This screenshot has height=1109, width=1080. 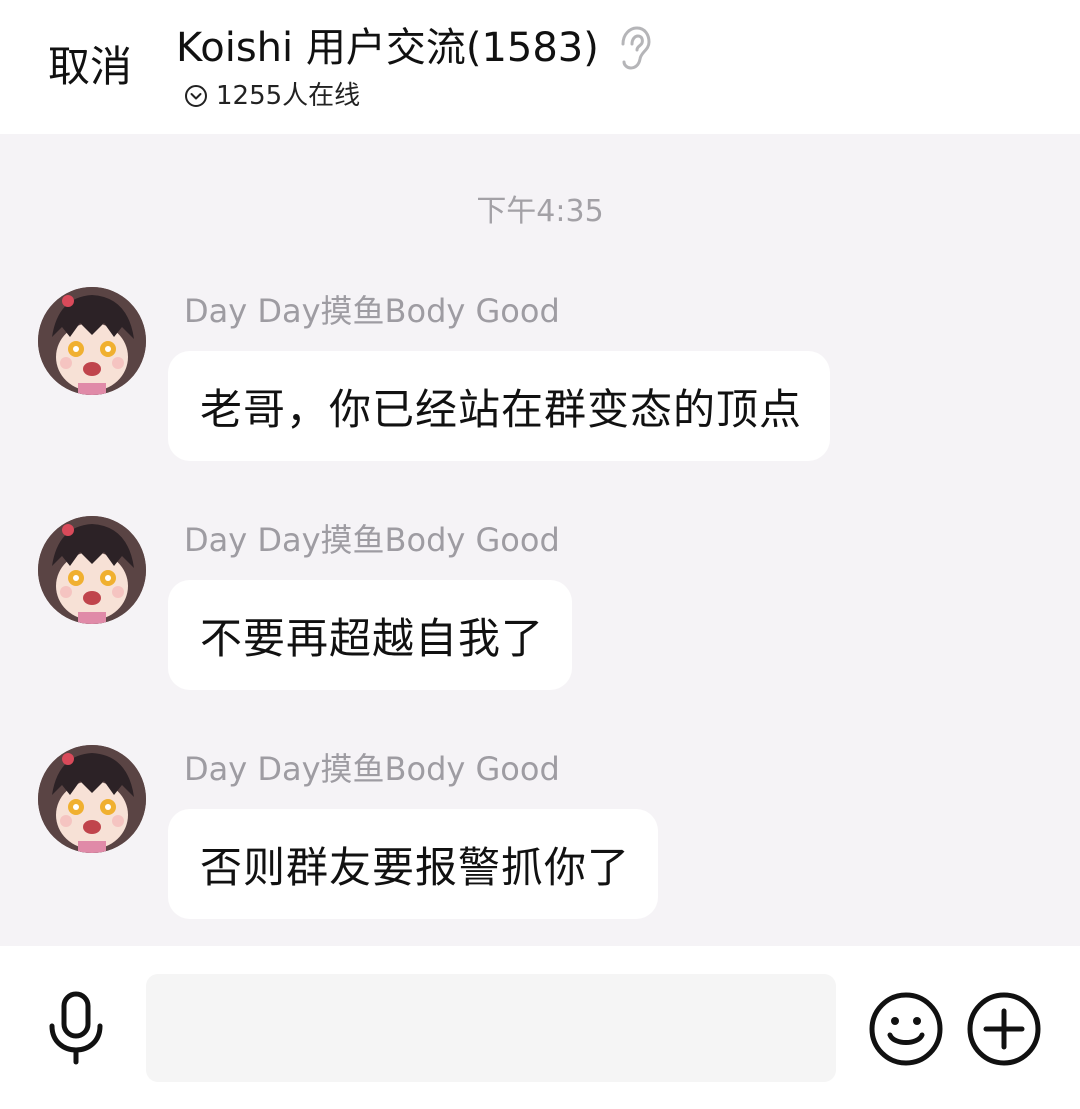 I want to click on chevron-circle-icon, so click(x=196, y=96).